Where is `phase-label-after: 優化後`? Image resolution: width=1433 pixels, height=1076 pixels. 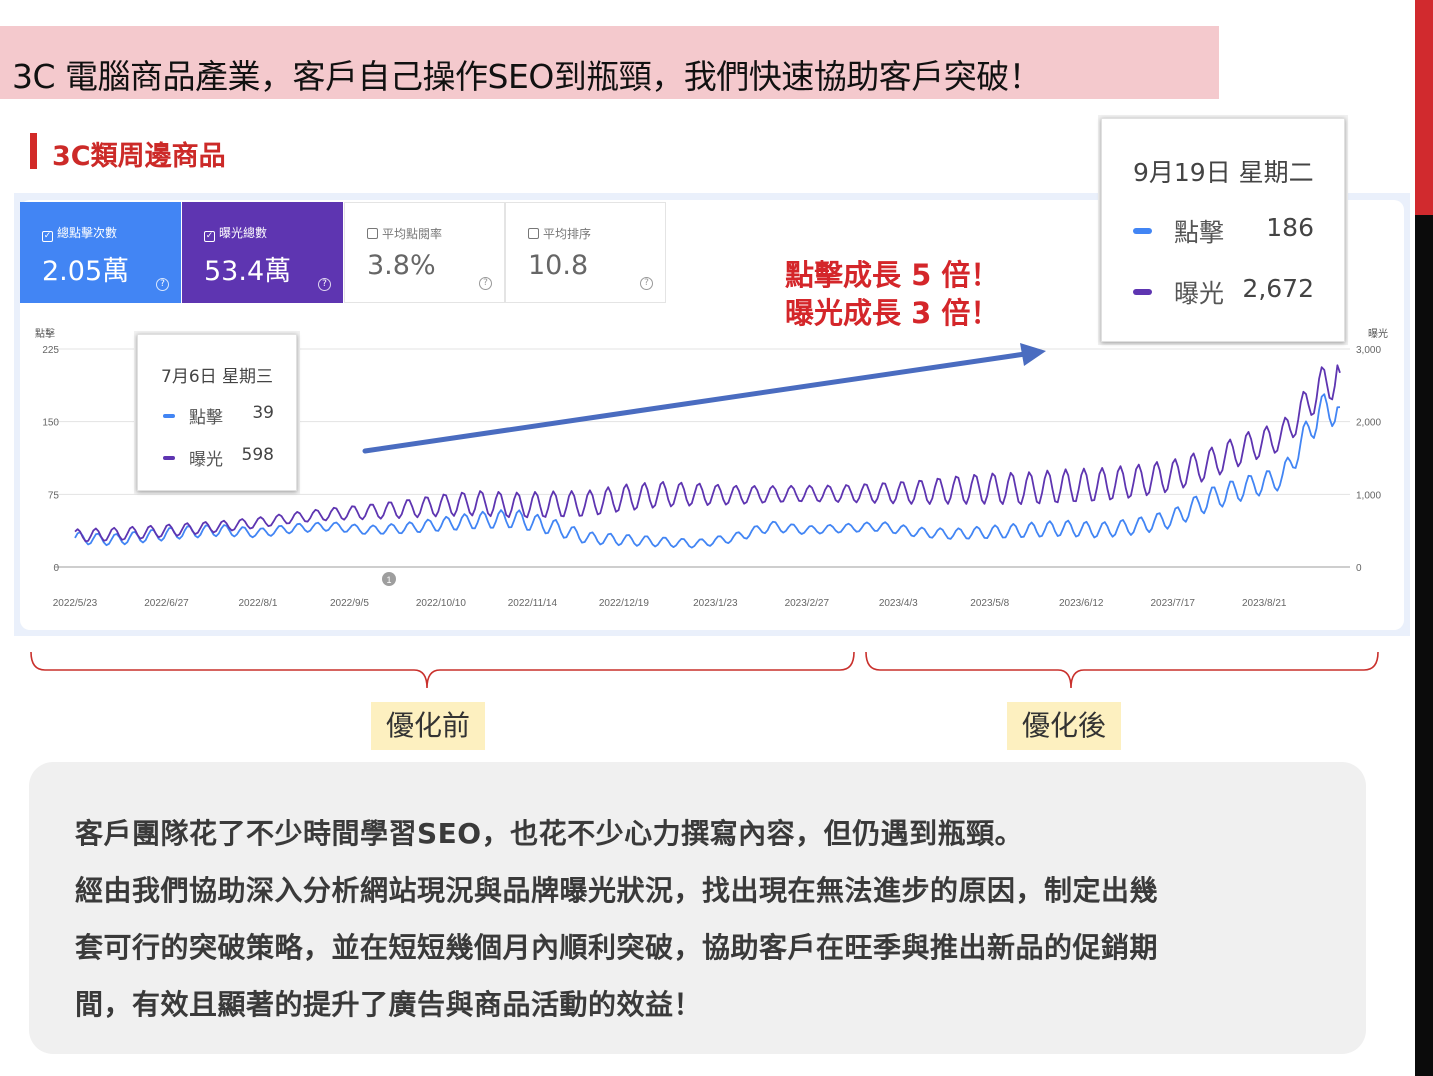
phase-label-after: 優化後 is located at coordinates (1064, 726).